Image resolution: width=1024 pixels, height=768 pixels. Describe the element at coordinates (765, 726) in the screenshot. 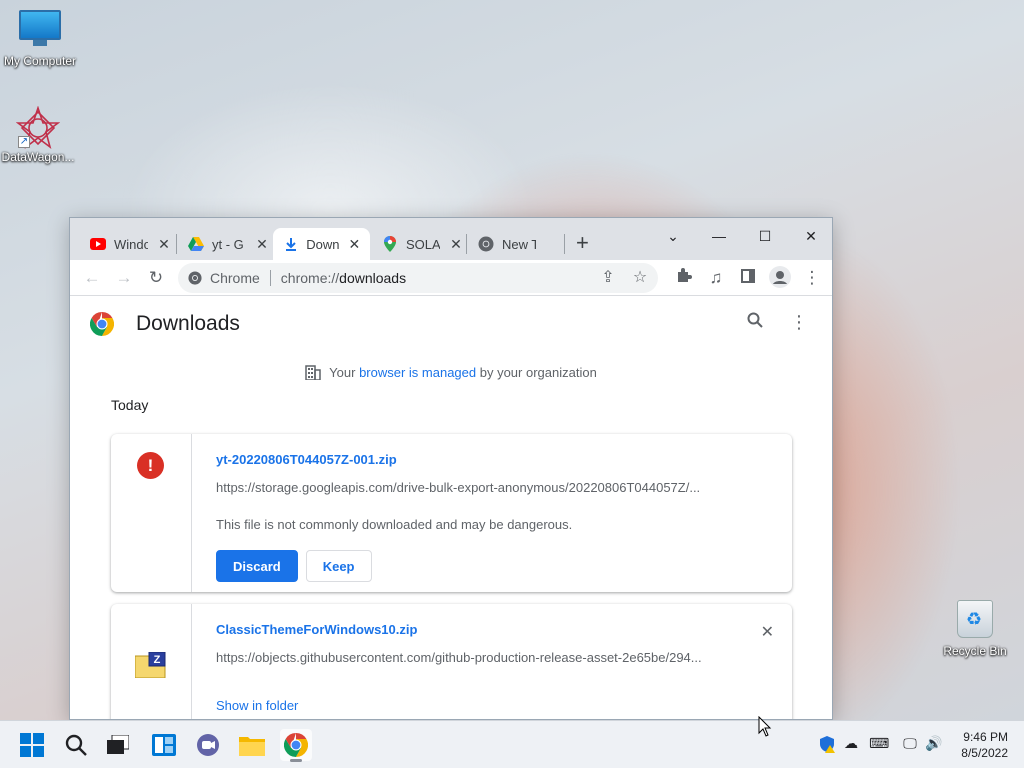

I see `mouse-pointer-icon` at that location.